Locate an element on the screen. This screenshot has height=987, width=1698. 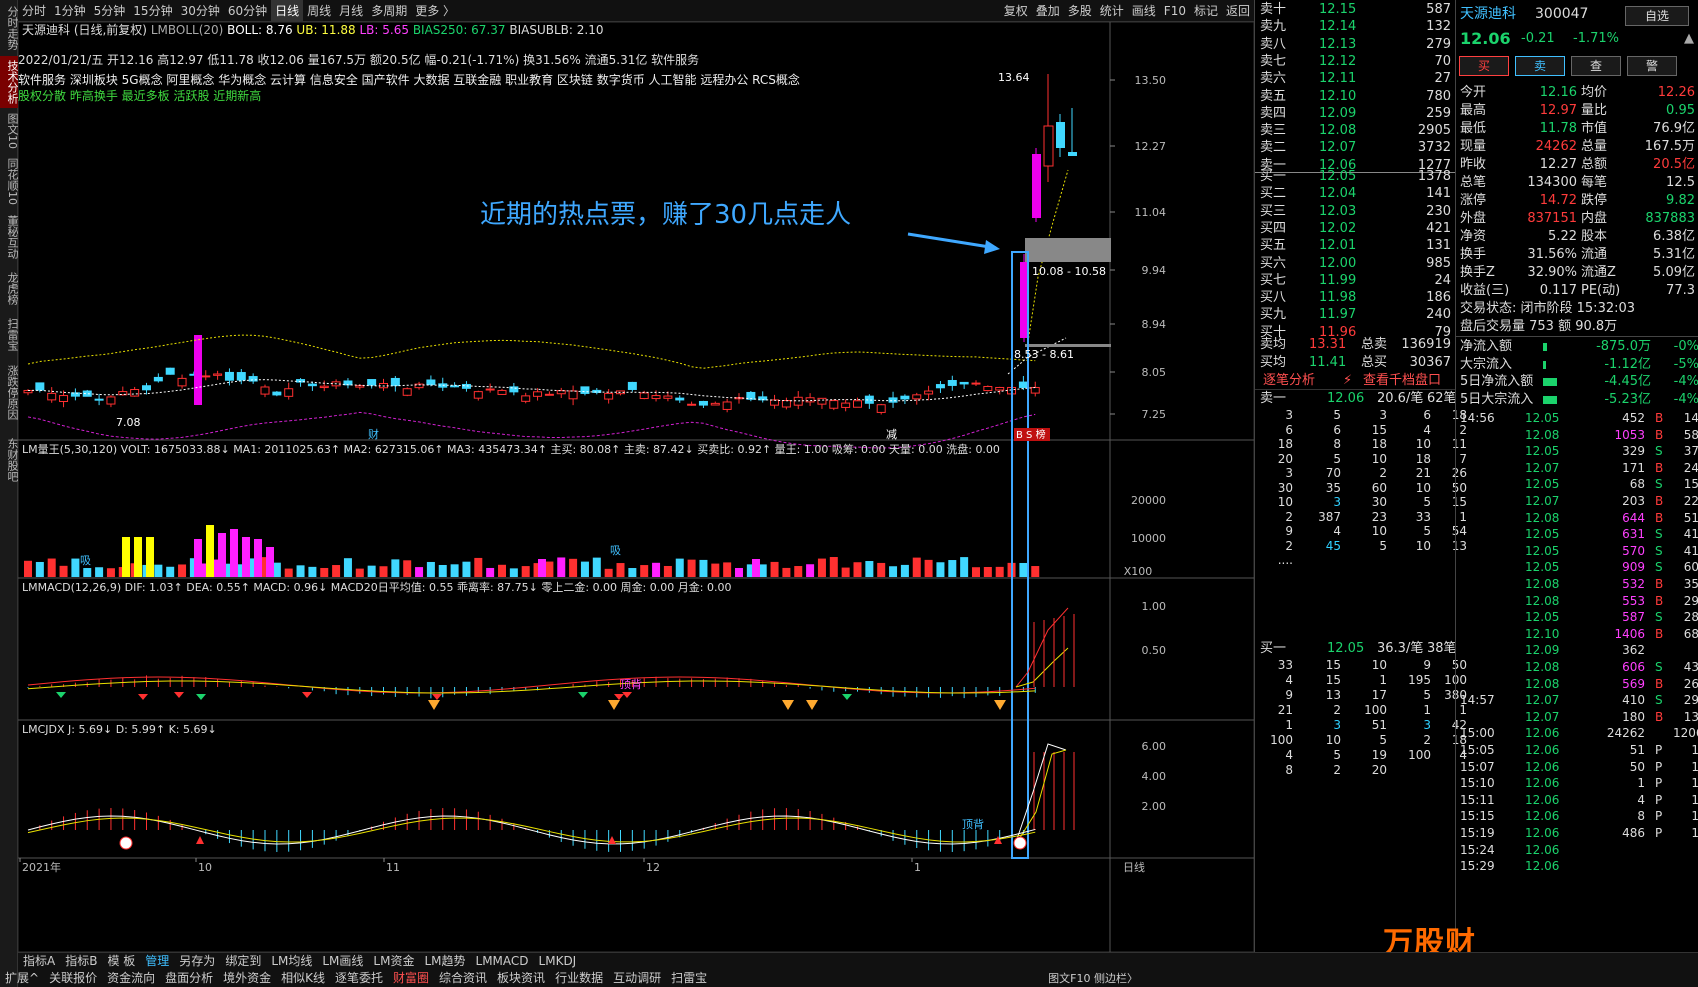
extension-tab-4: 境外资金 is located at coordinates (247, 978).